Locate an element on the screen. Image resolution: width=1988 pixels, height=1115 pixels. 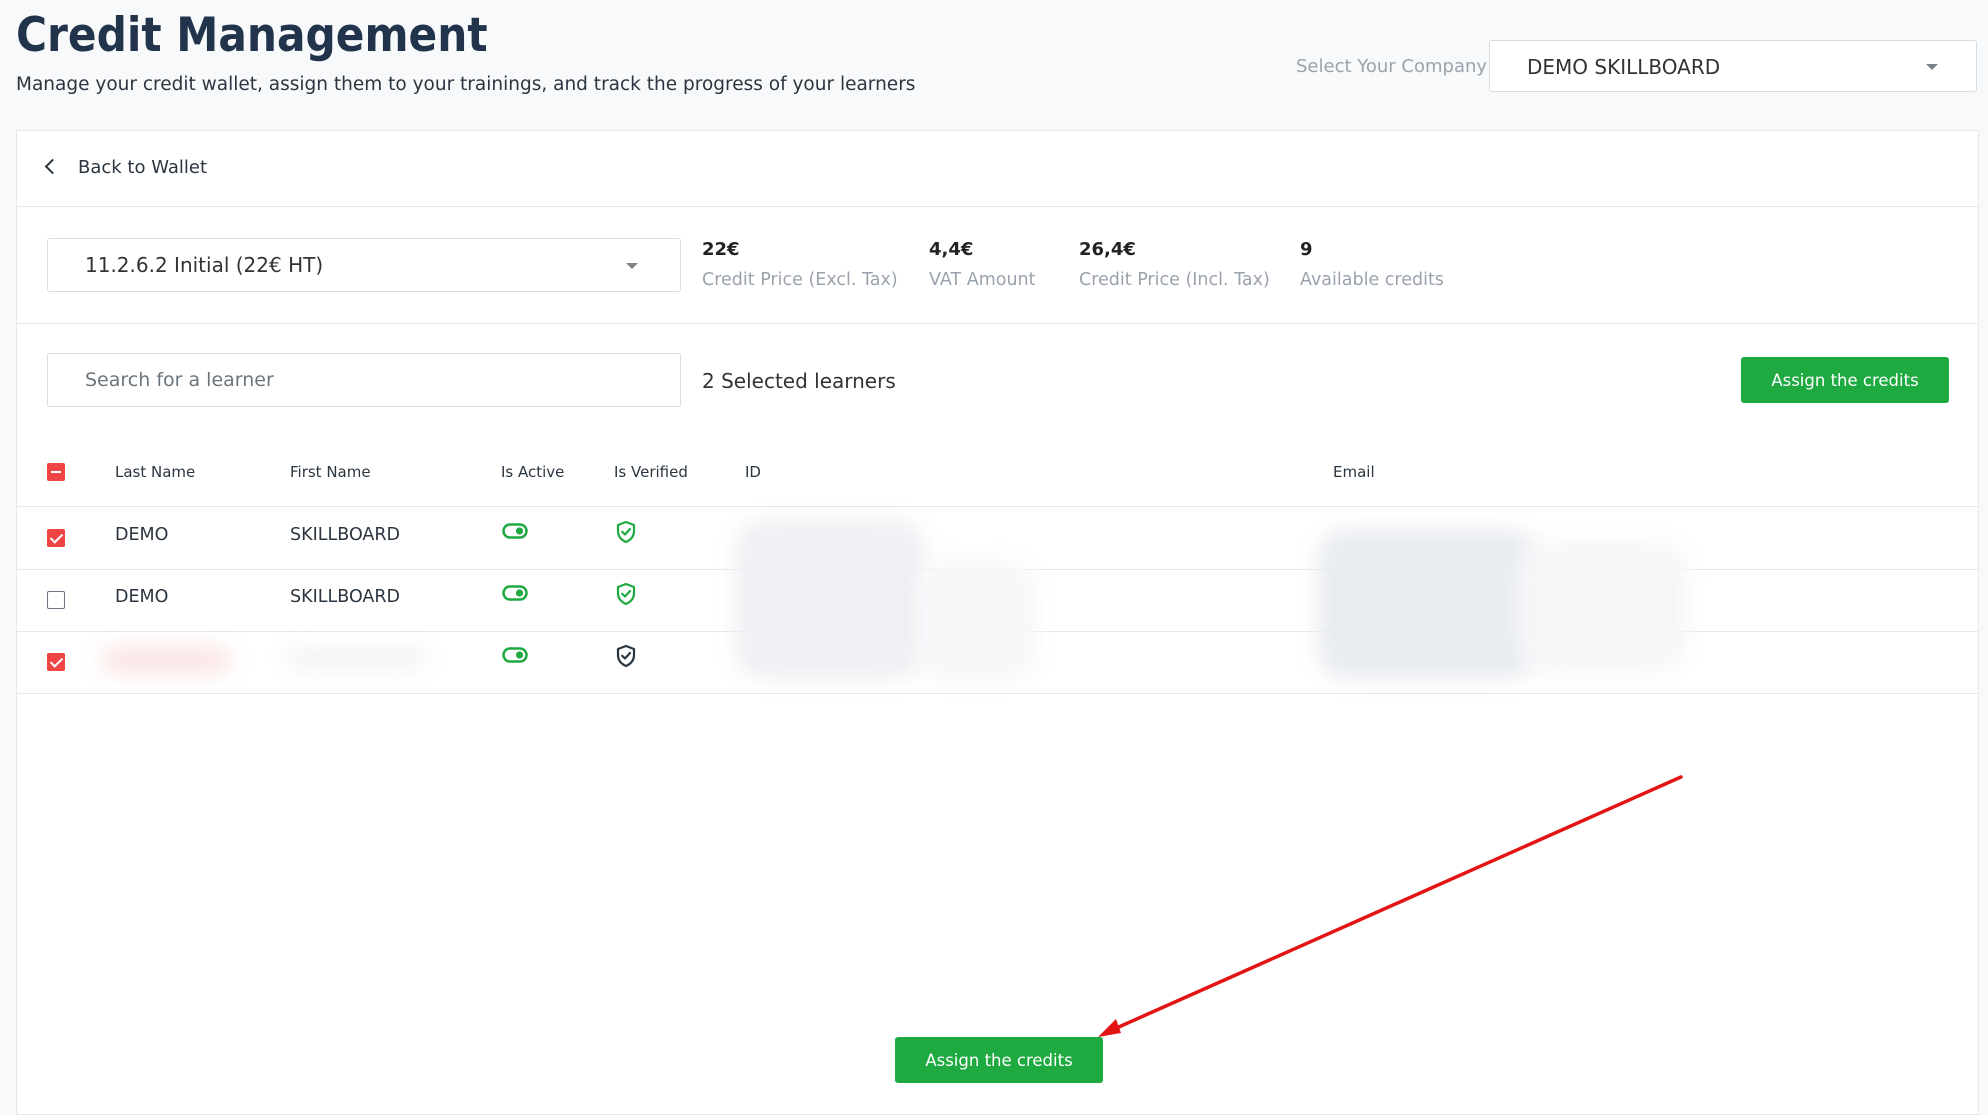
redacted-email-column is located at coordinates (1427, 604).